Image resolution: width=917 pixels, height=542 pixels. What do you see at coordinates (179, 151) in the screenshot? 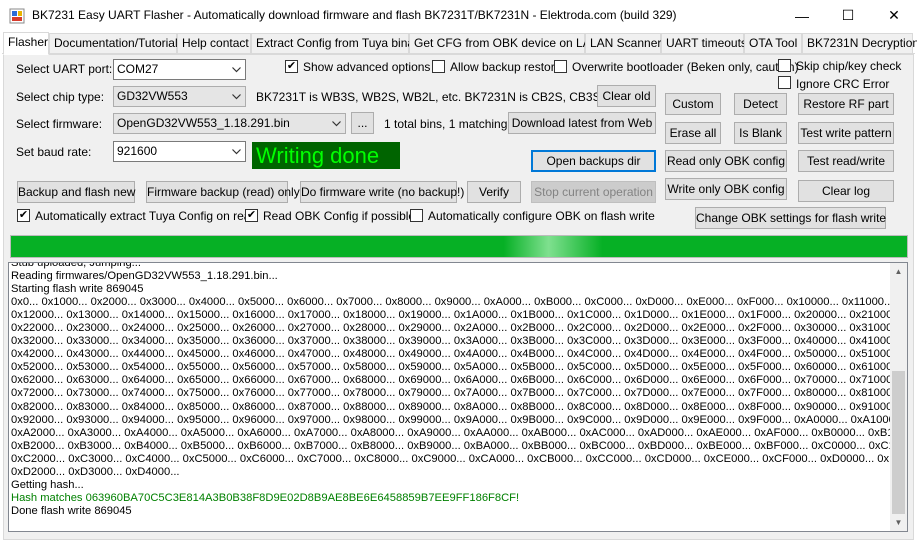
I see `baud-rate-select: 921600` at bounding box center [179, 151].